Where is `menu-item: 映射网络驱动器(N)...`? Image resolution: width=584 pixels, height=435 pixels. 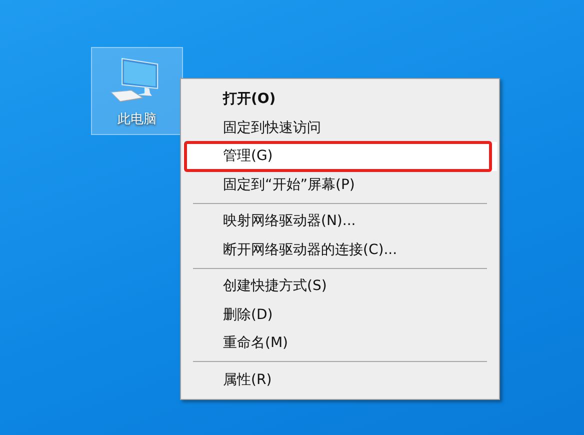 menu-item: 映射网络驱动器(N)... is located at coordinates (340, 221).